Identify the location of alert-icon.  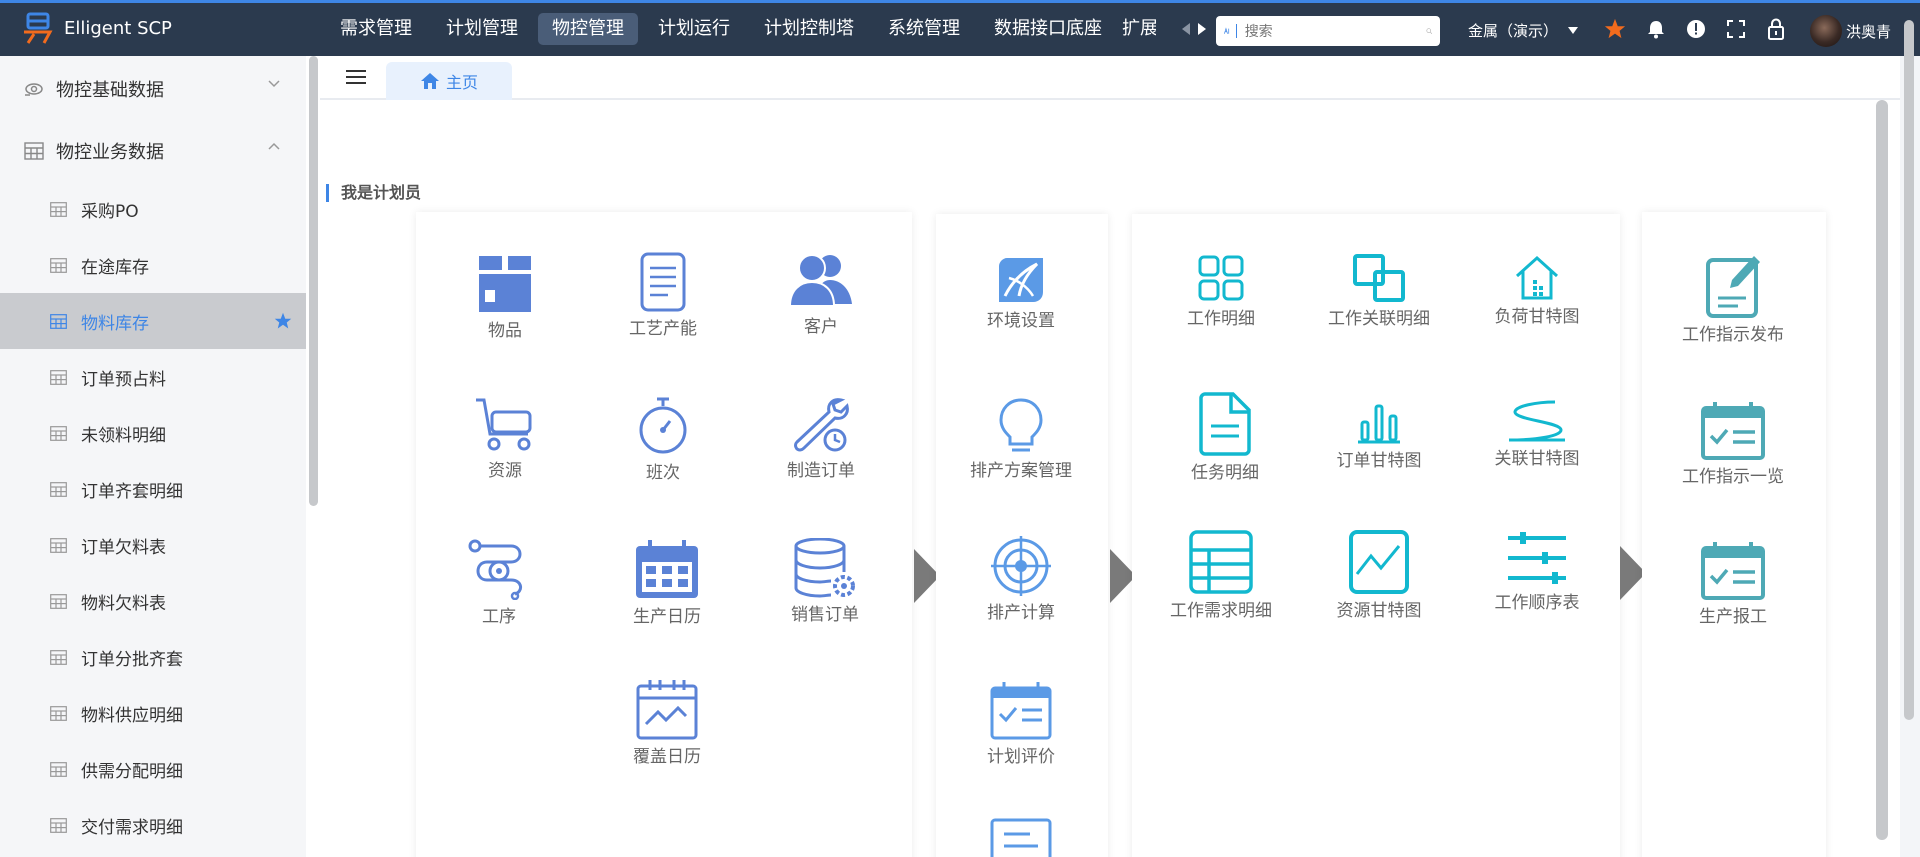
(1696, 29).